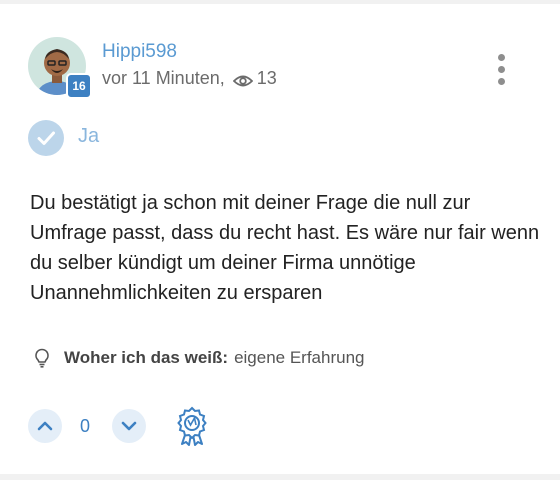  What do you see at coordinates (243, 79) in the screenshot?
I see `eye-icon` at bounding box center [243, 79].